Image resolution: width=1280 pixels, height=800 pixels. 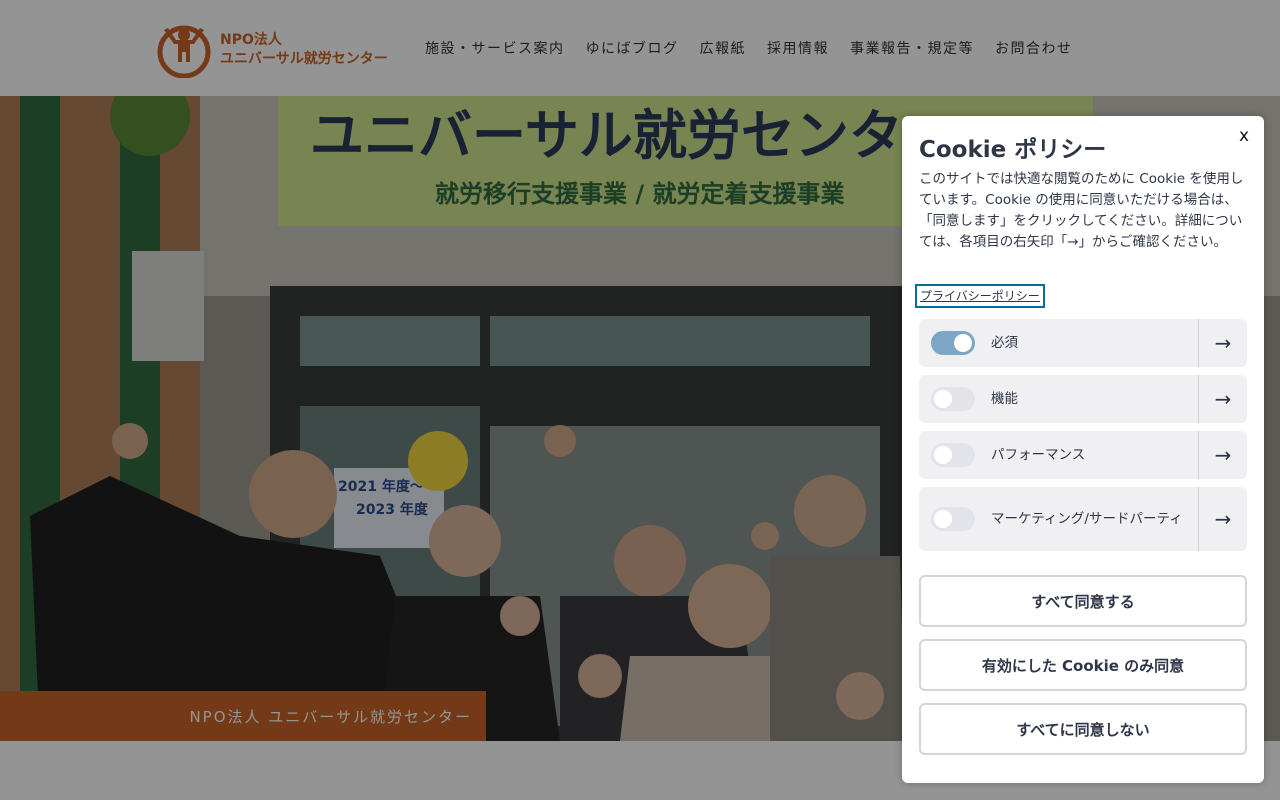 What do you see at coordinates (980, 296) in the screenshot?
I see `privacy-policy-link: プライバシーポリシー` at bounding box center [980, 296].